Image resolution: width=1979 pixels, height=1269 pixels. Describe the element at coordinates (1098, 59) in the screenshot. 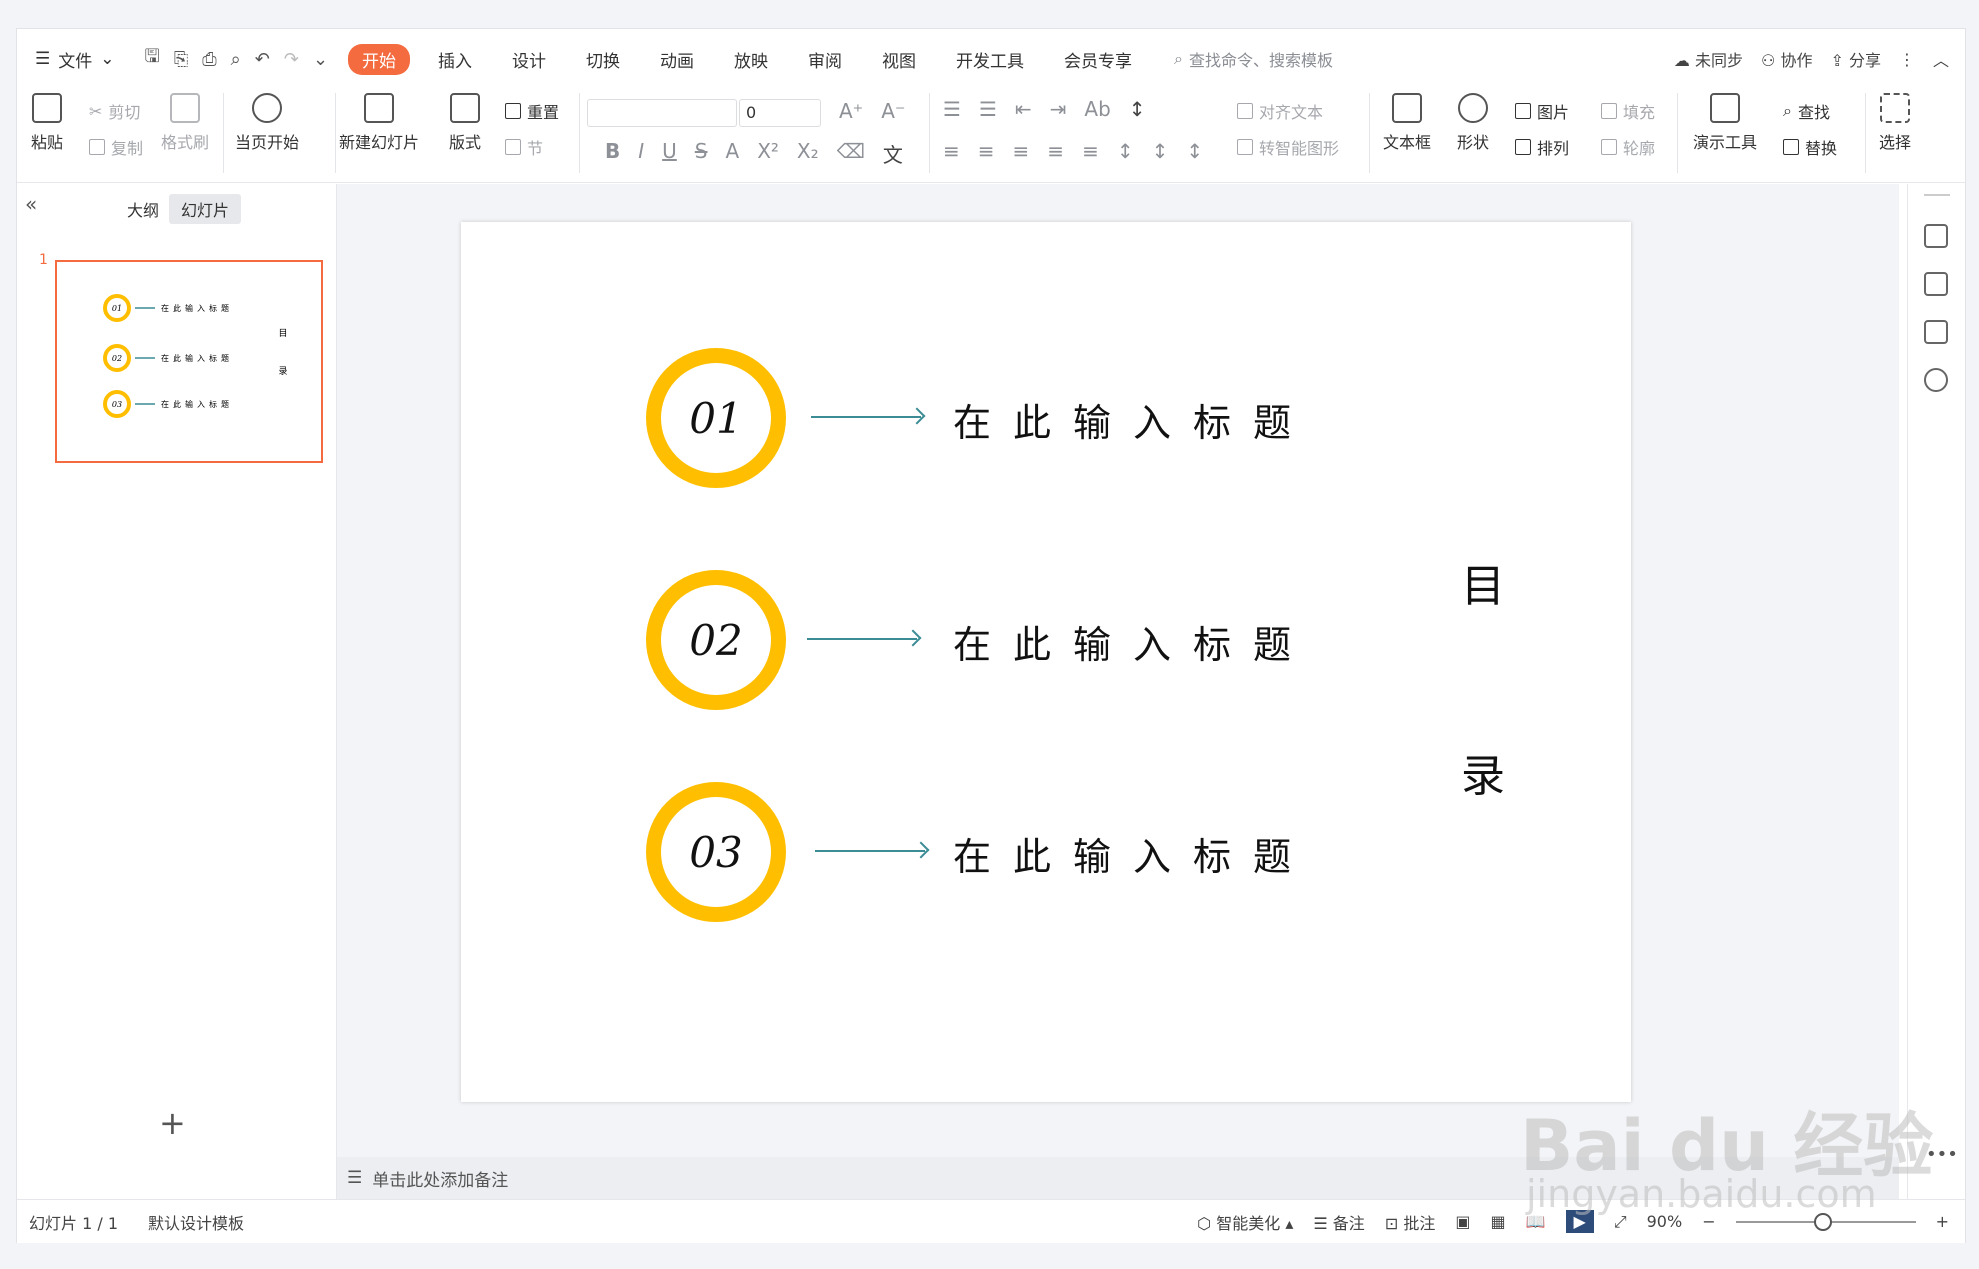

I see `tab-member: 会员专享` at that location.